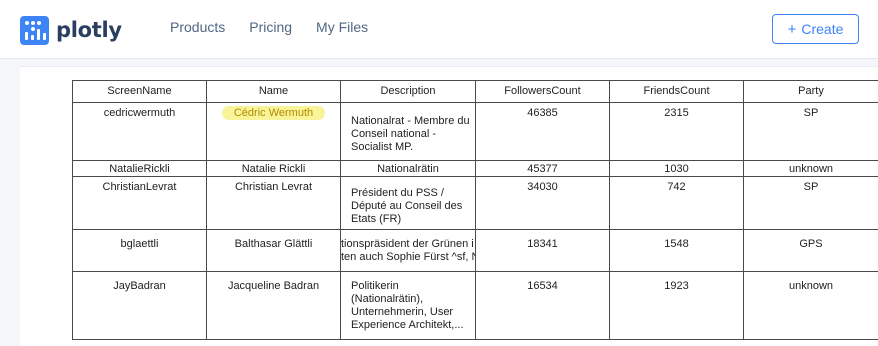 This screenshot has height=346, width=878. I want to click on cell-name: Cédric Wermuth, so click(273, 131).